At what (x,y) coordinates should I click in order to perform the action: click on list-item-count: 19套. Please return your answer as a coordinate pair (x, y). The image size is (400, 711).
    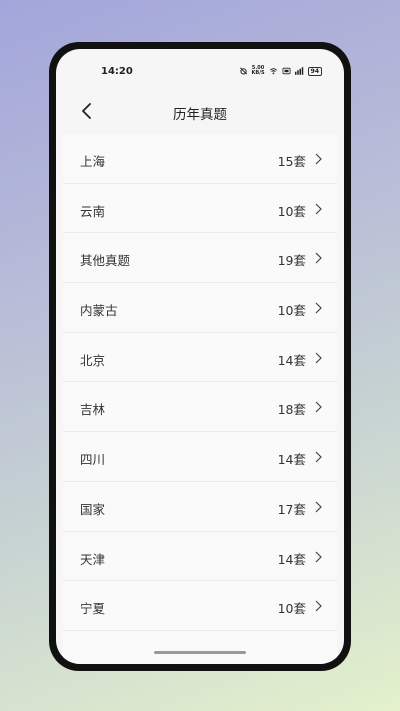
    Looking at the image, I should click on (291, 261).